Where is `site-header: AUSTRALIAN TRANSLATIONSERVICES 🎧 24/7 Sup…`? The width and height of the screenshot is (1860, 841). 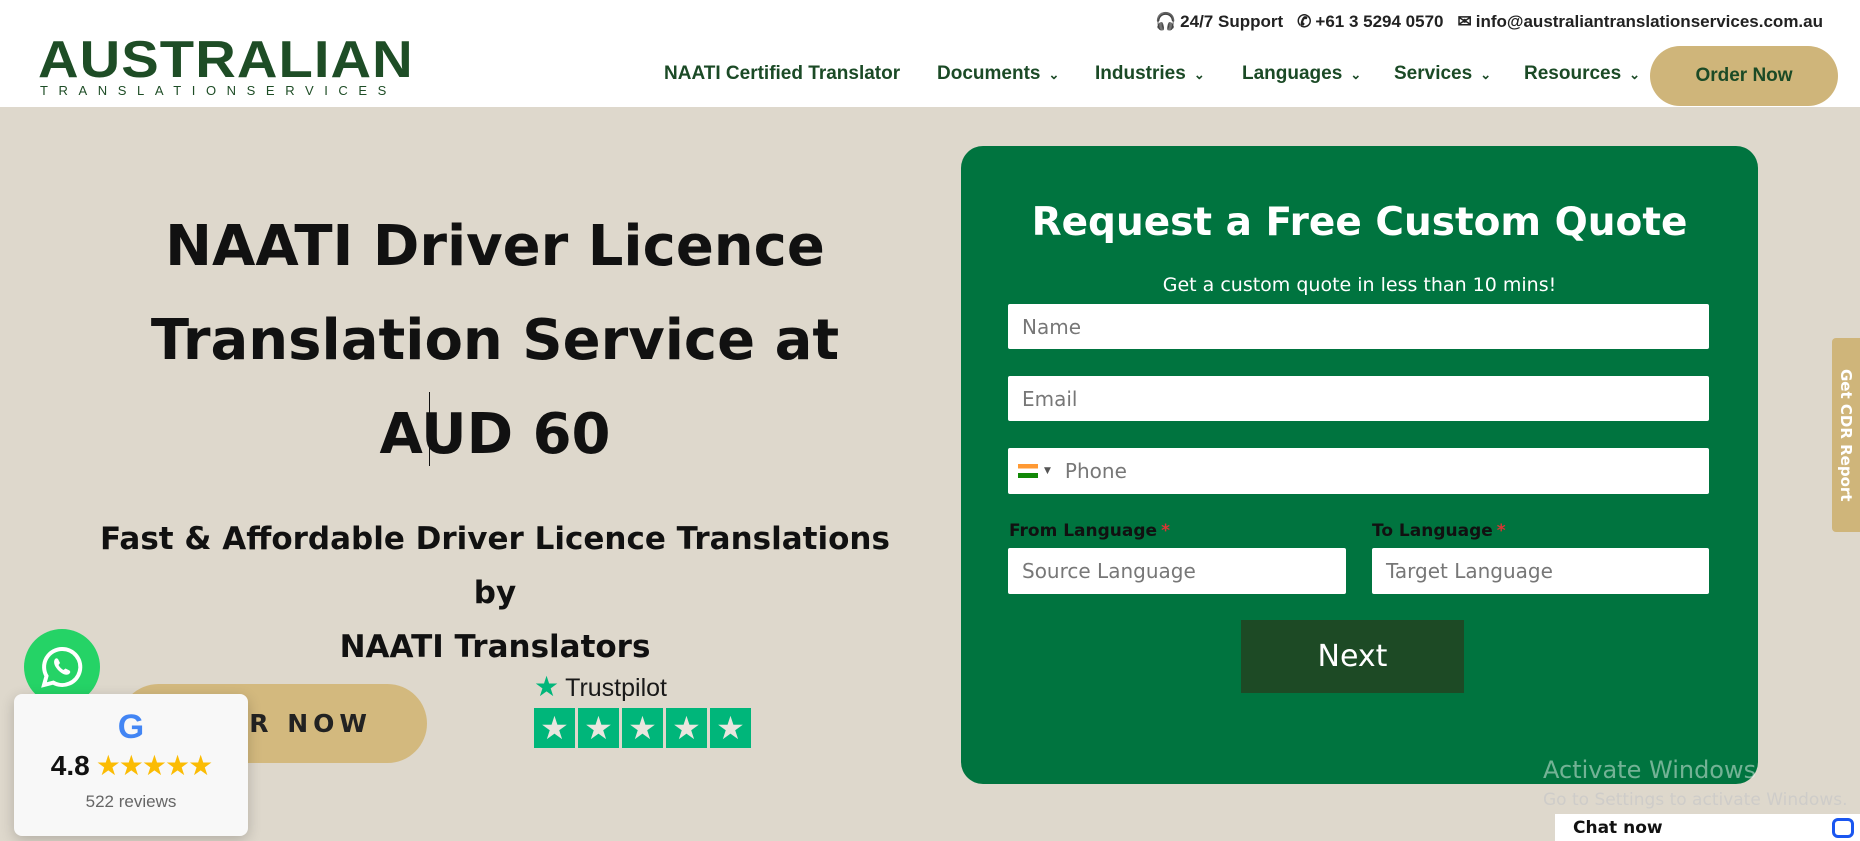
site-header: AUSTRALIAN TRANSLATIONSERVICES 🎧 24/7 Sup… is located at coordinates (930, 53).